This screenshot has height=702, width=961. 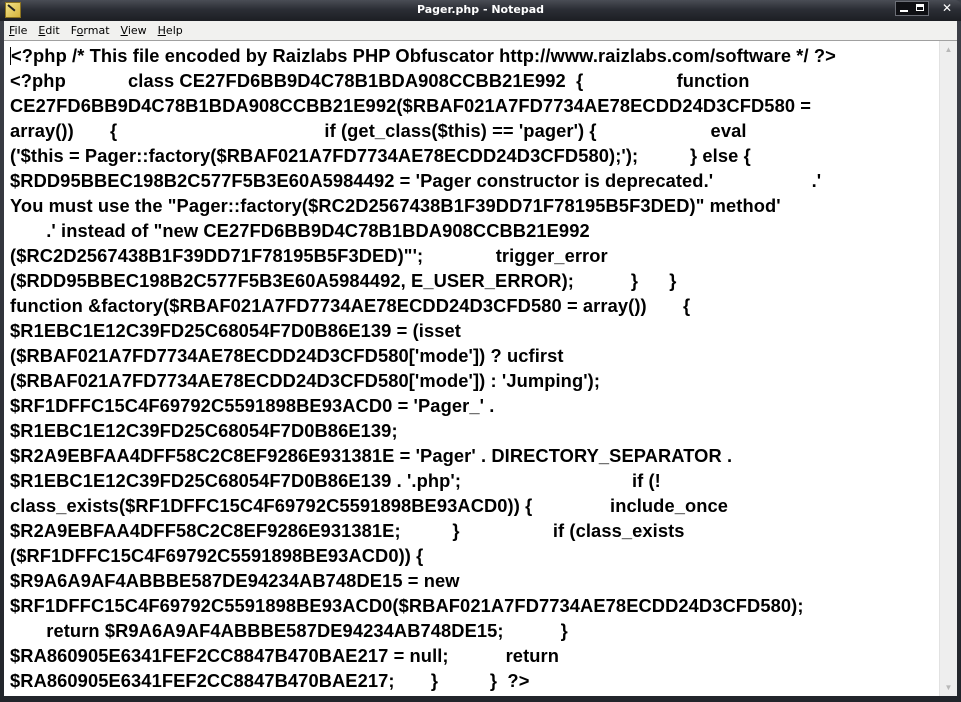 I want to click on text-line: $R1EBC1E12C39FD25C68054F7D0B86E139;, so click(x=204, y=430).